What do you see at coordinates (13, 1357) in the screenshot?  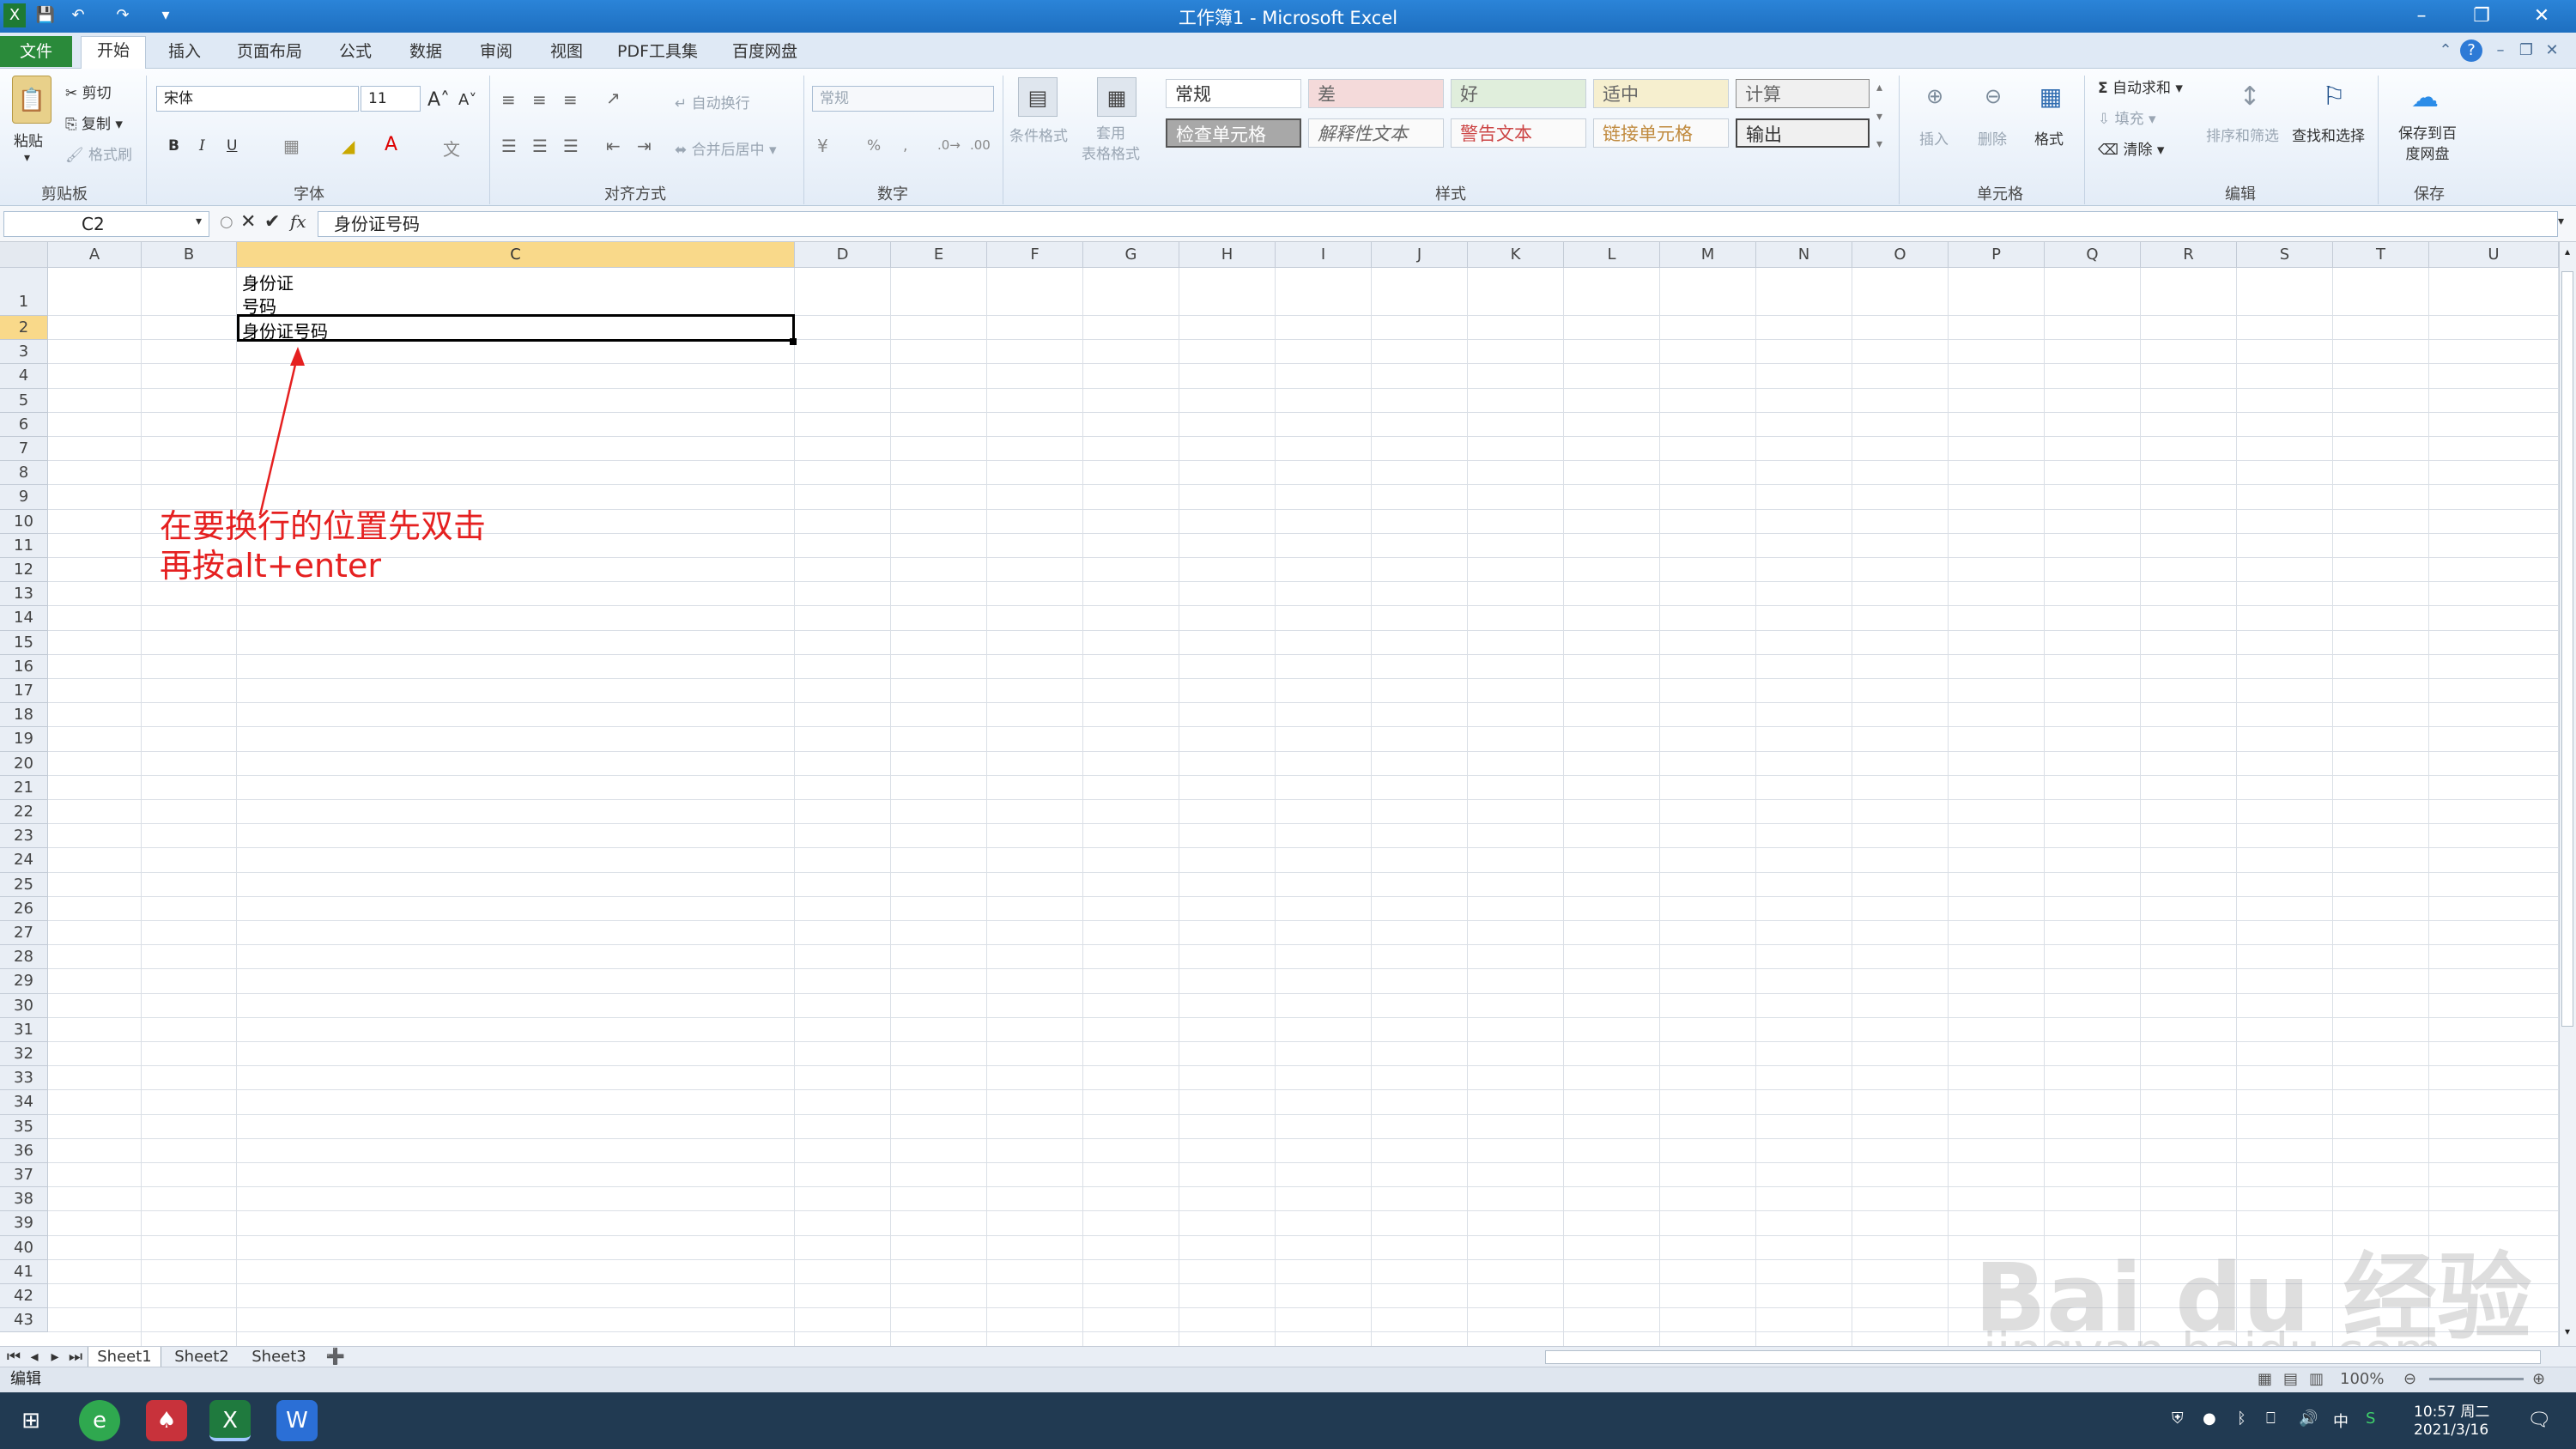 I see `first-sheet-icon: ⏮` at bounding box center [13, 1357].